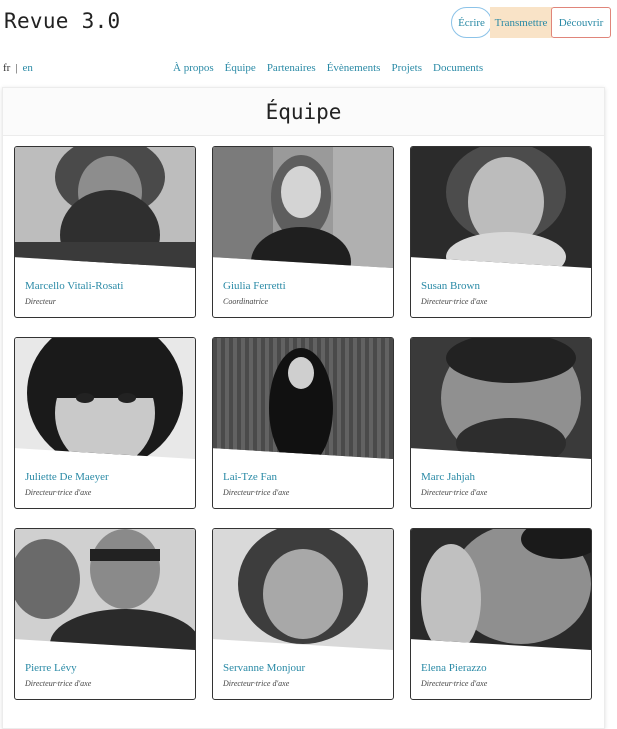 This screenshot has width=617, height=729. What do you see at coordinates (264, 668) in the screenshot?
I see `member-name: Servanne Monjour` at bounding box center [264, 668].